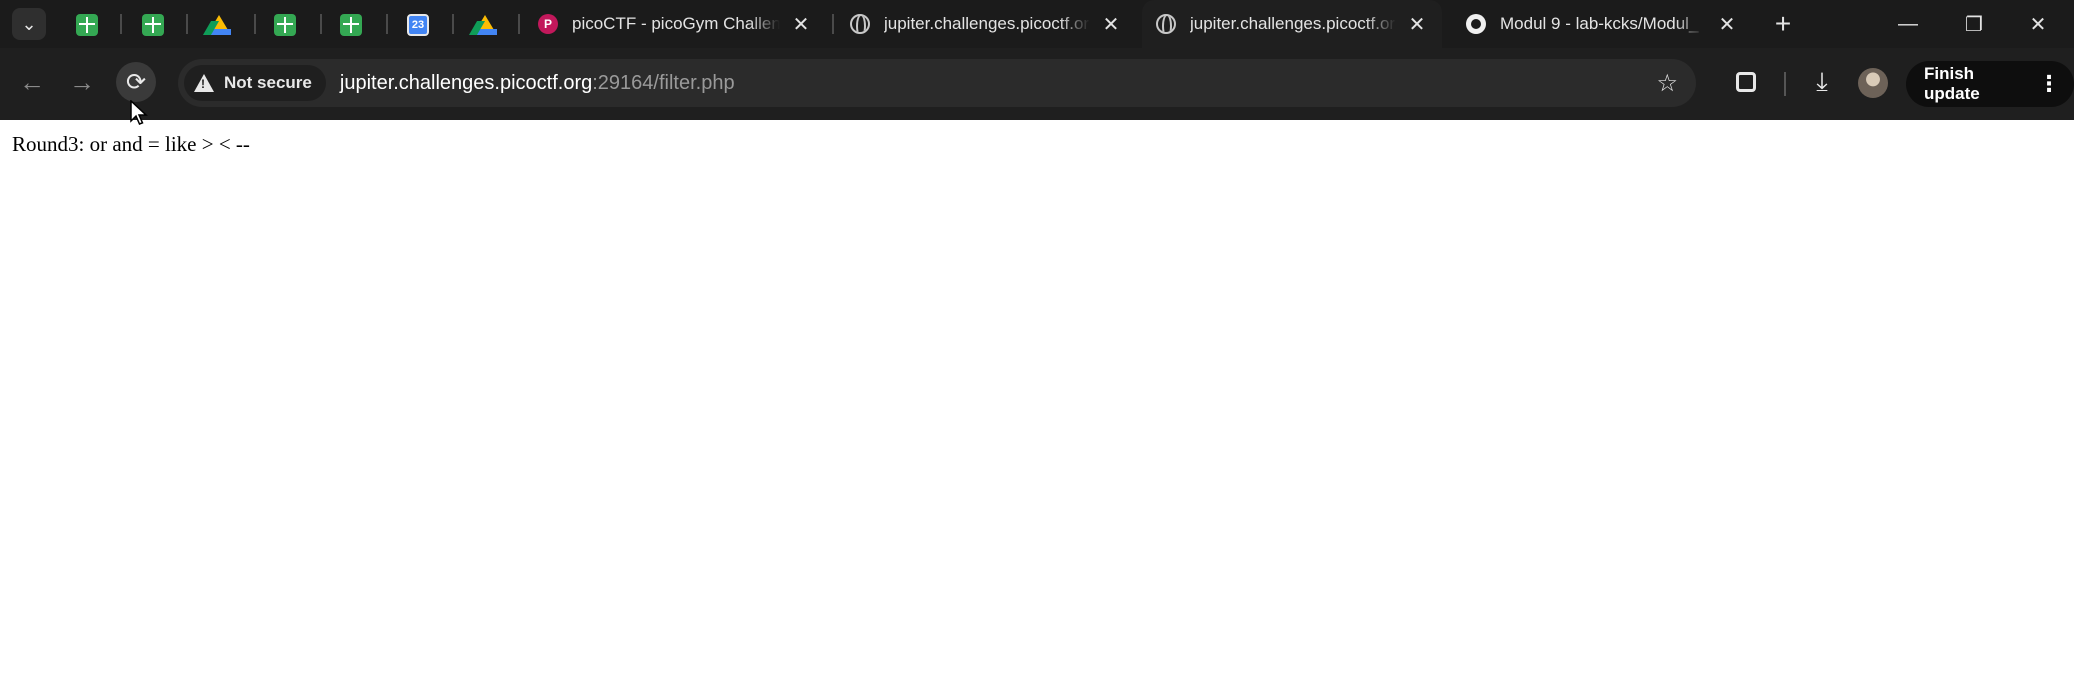 The image size is (2074, 678). I want to click on finish-update-label: Finish update, so click(1952, 83).